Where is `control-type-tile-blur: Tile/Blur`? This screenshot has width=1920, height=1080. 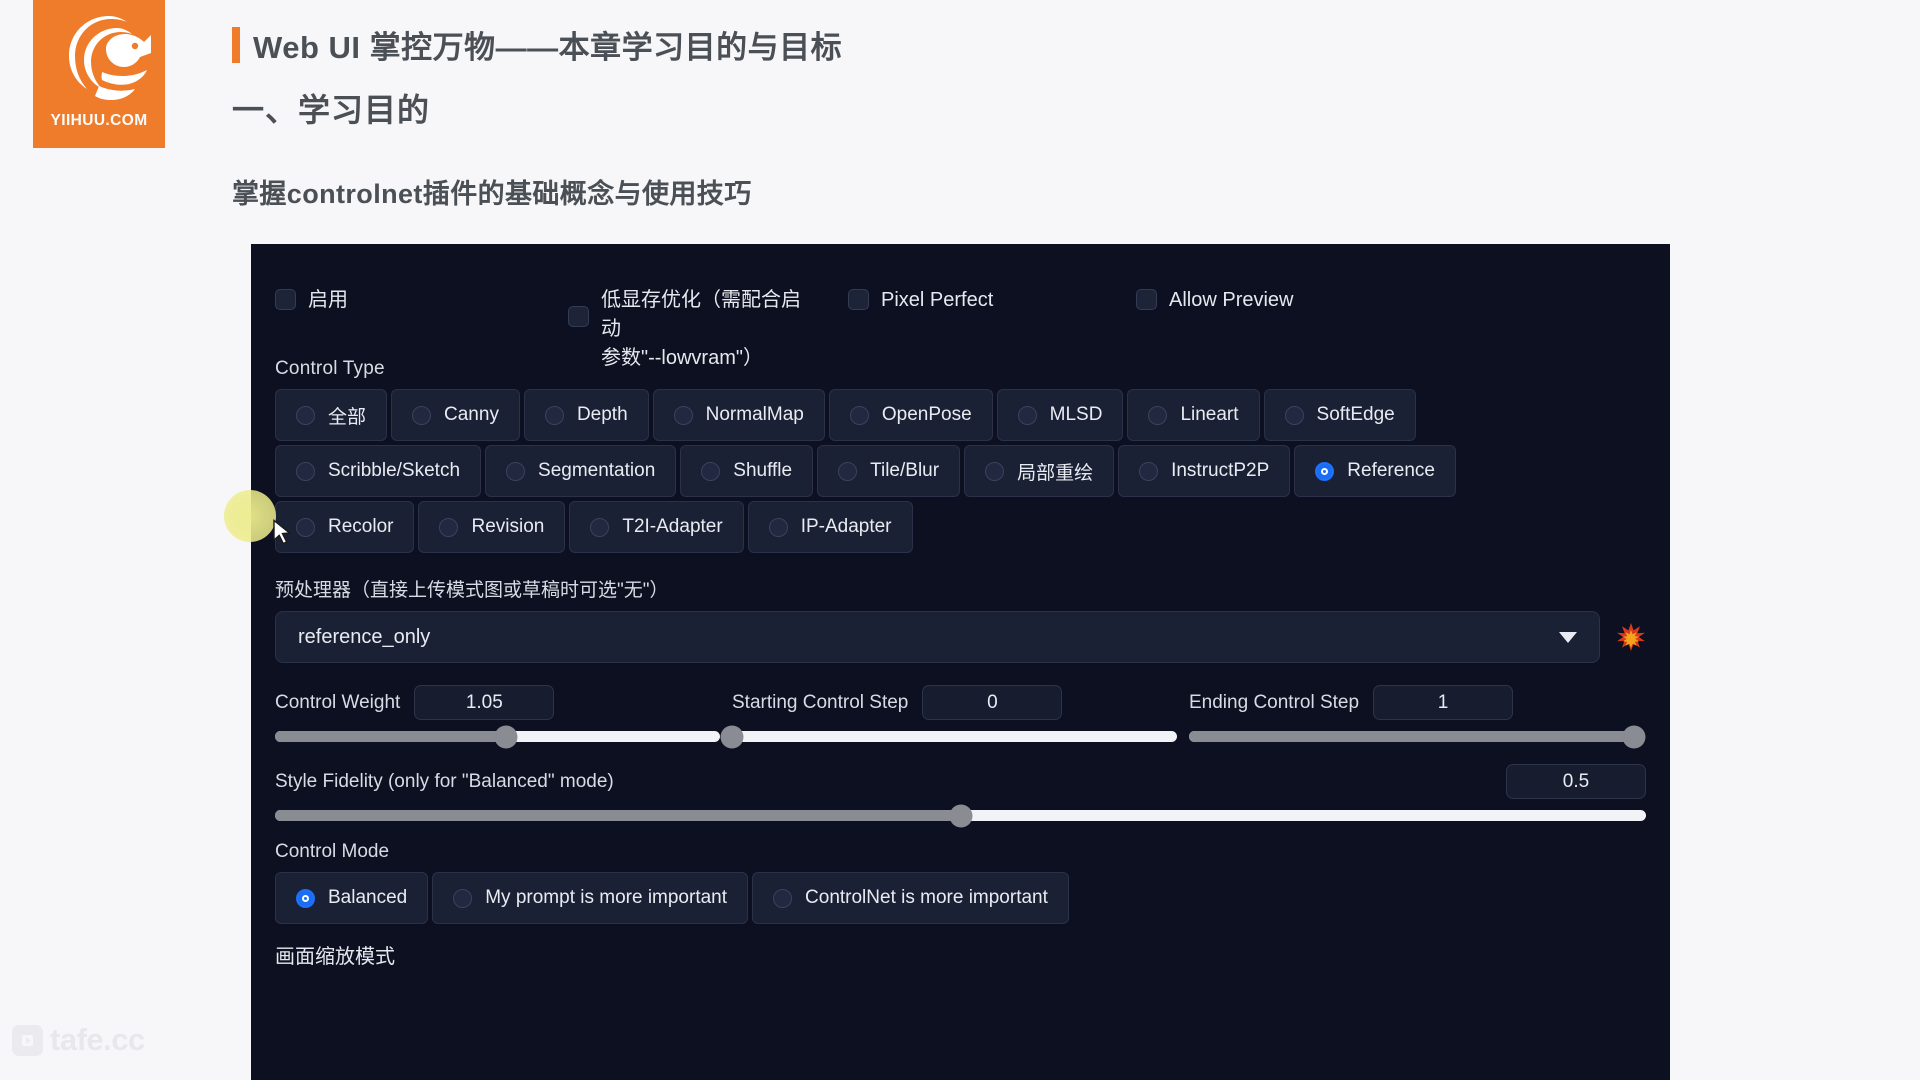
control-type-tile-blur: Tile/Blur is located at coordinates (889, 471).